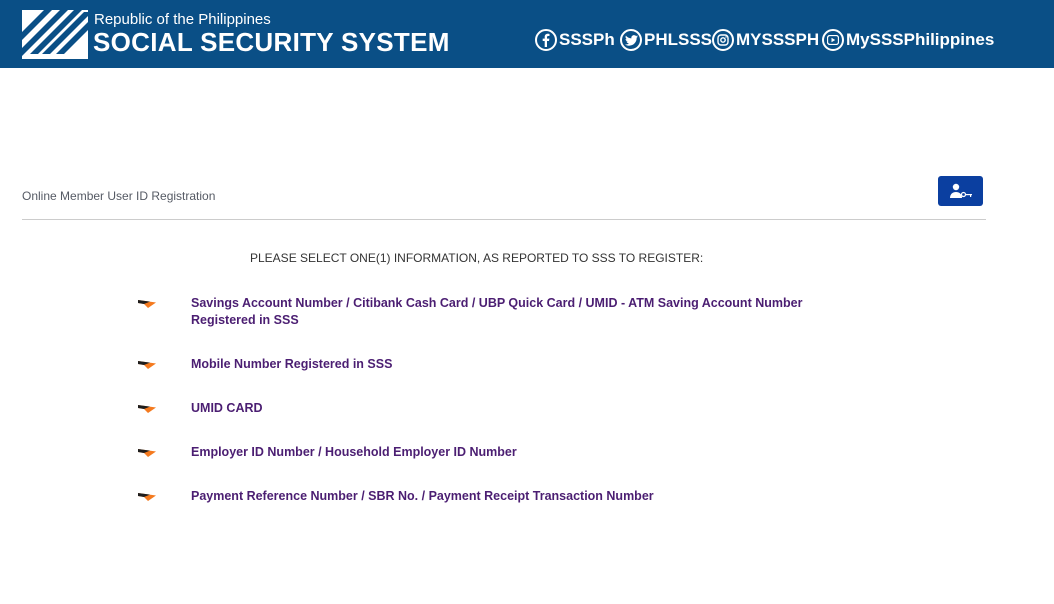 The image size is (1054, 604). I want to click on social-youtube-label: MySSSPhilippines, so click(920, 39).